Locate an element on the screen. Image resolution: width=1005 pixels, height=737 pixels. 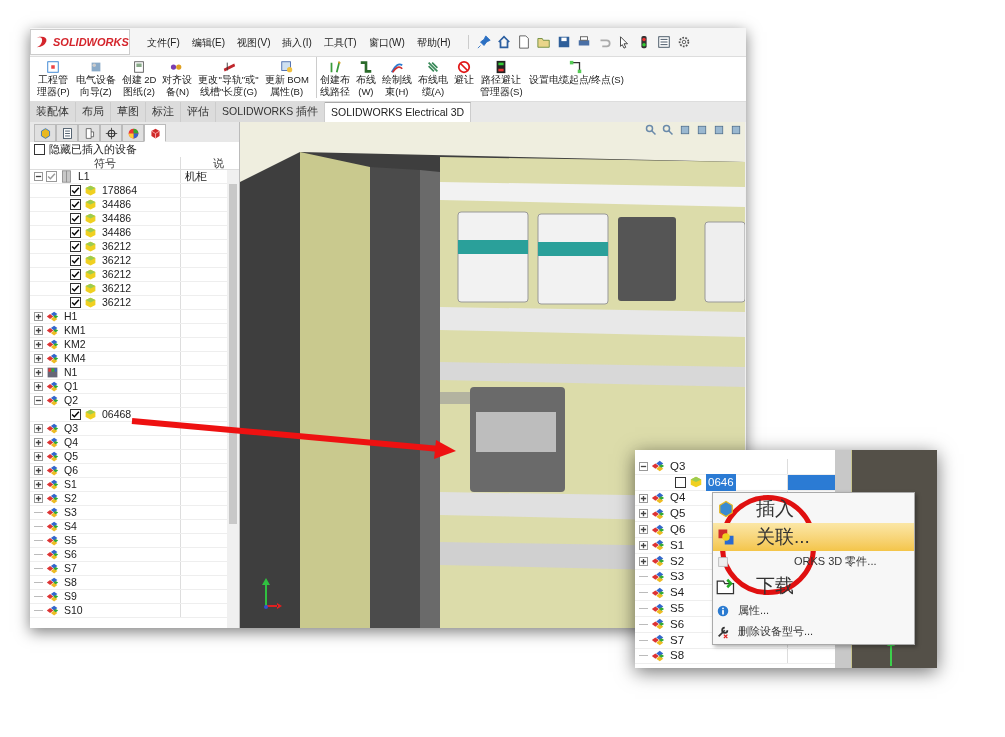
view-cube-icon is located at coordinates (736, 130).